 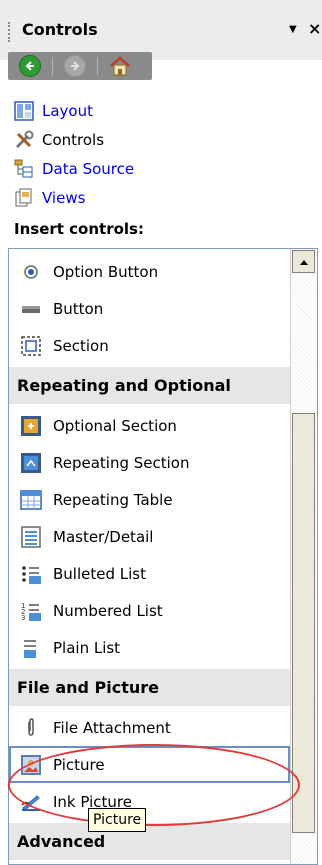 What do you see at coordinates (87, 647) in the screenshot?
I see `list-item-label: Plain List` at bounding box center [87, 647].